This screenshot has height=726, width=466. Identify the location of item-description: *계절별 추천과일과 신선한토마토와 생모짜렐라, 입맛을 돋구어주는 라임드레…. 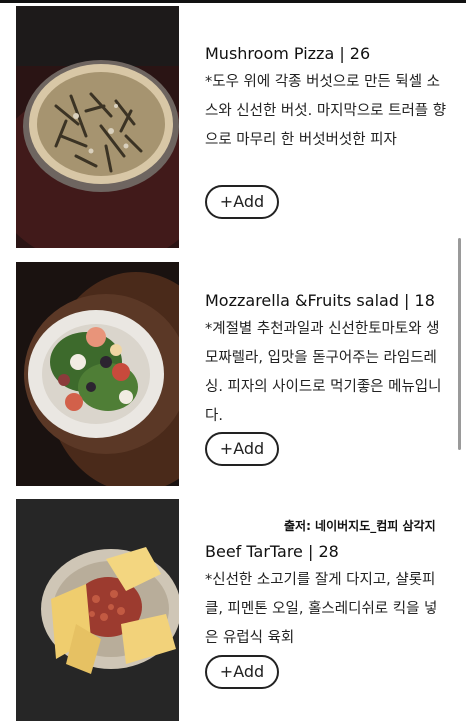
(323, 372).